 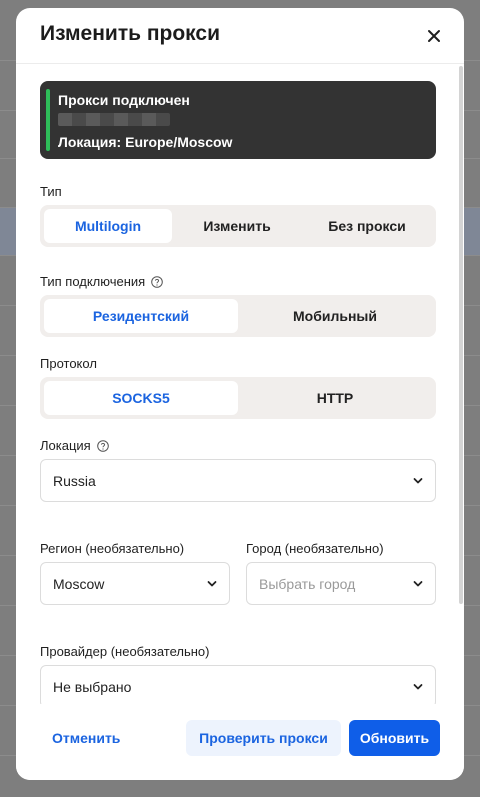 I want to click on masked-ip-address, so click(x=114, y=119).